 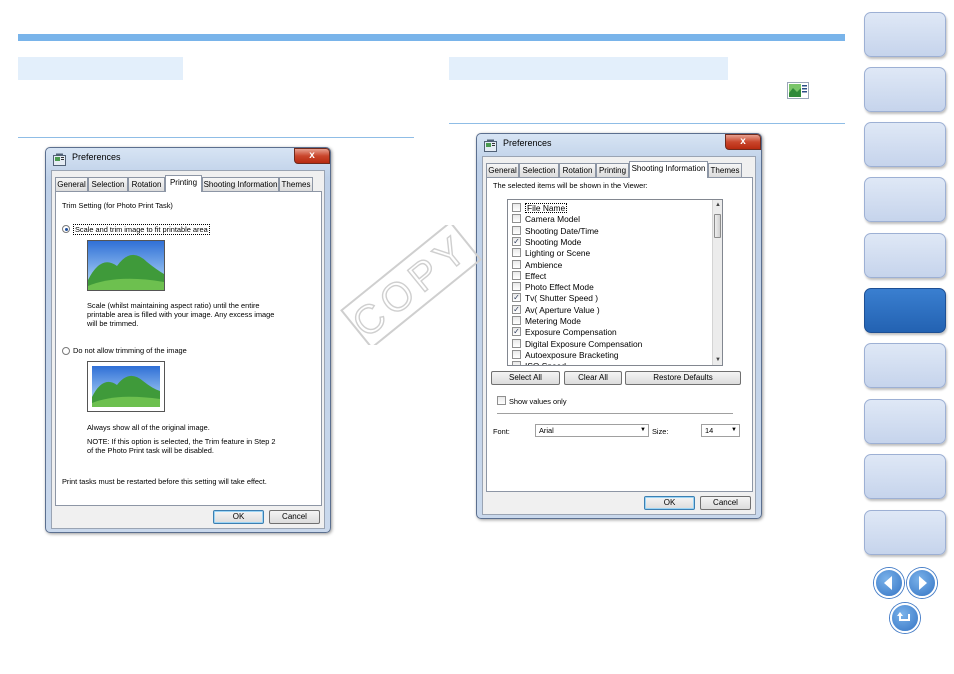 What do you see at coordinates (490, 145) in the screenshot?
I see `app-icon` at bounding box center [490, 145].